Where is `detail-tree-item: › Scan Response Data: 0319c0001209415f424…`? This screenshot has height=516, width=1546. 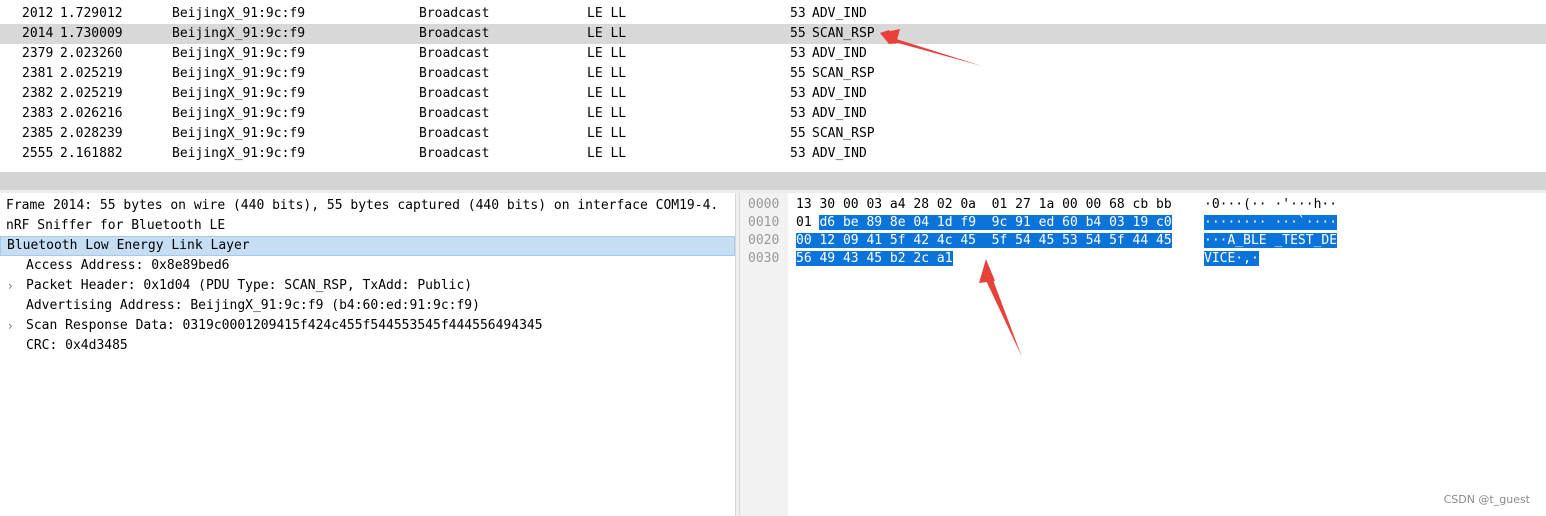
detail-tree-item: › Scan Response Data: 0319c0001209415f424… is located at coordinates (367, 326).